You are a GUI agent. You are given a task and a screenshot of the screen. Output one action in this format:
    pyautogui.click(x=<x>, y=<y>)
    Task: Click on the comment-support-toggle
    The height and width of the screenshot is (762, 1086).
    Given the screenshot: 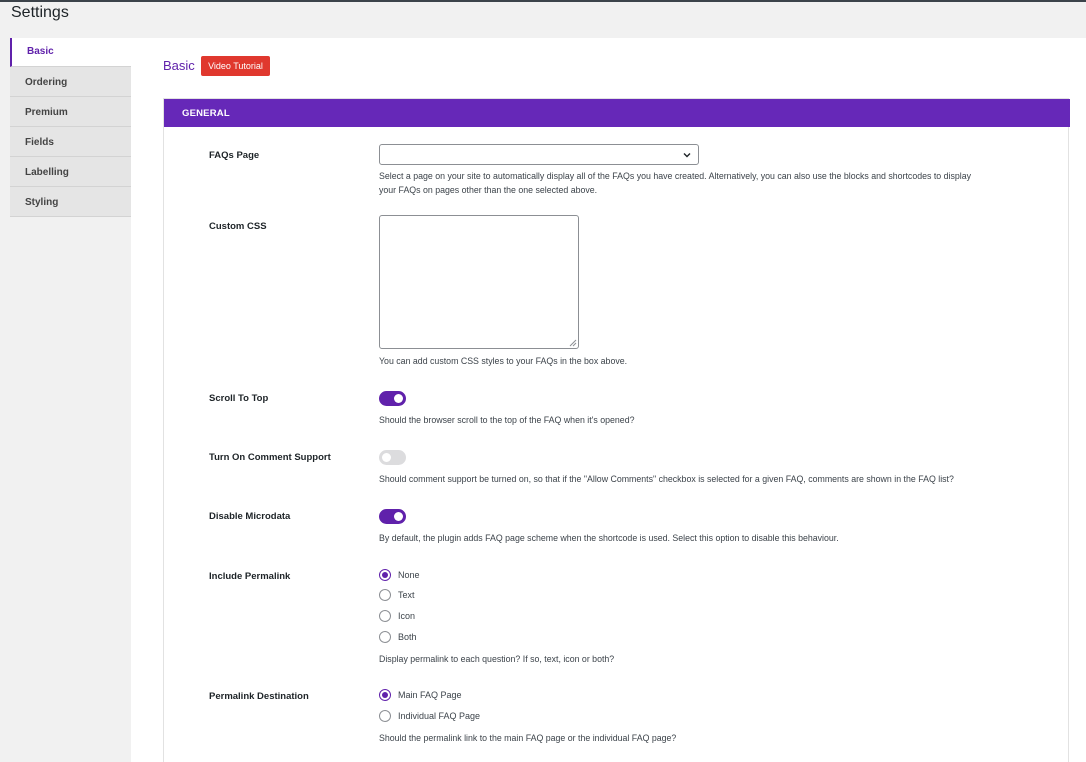 What is the action you would take?
    pyautogui.click(x=392, y=457)
    